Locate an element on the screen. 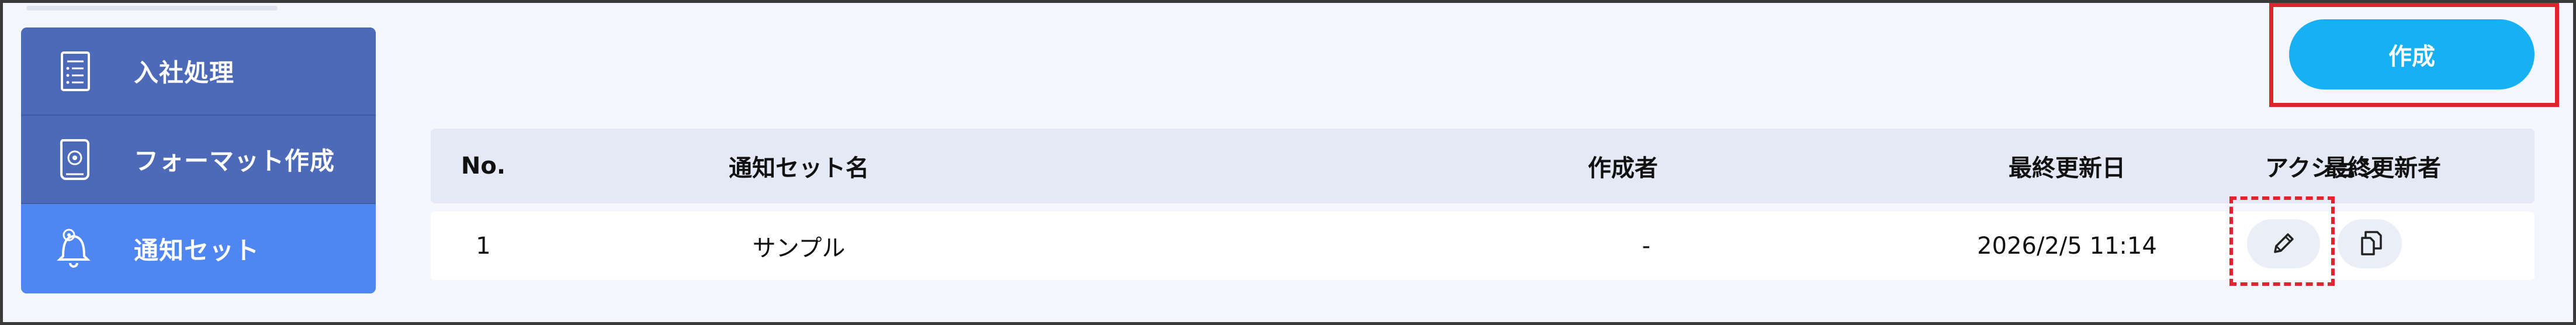  column-header-name: 通知セット名 is located at coordinates (799, 169).